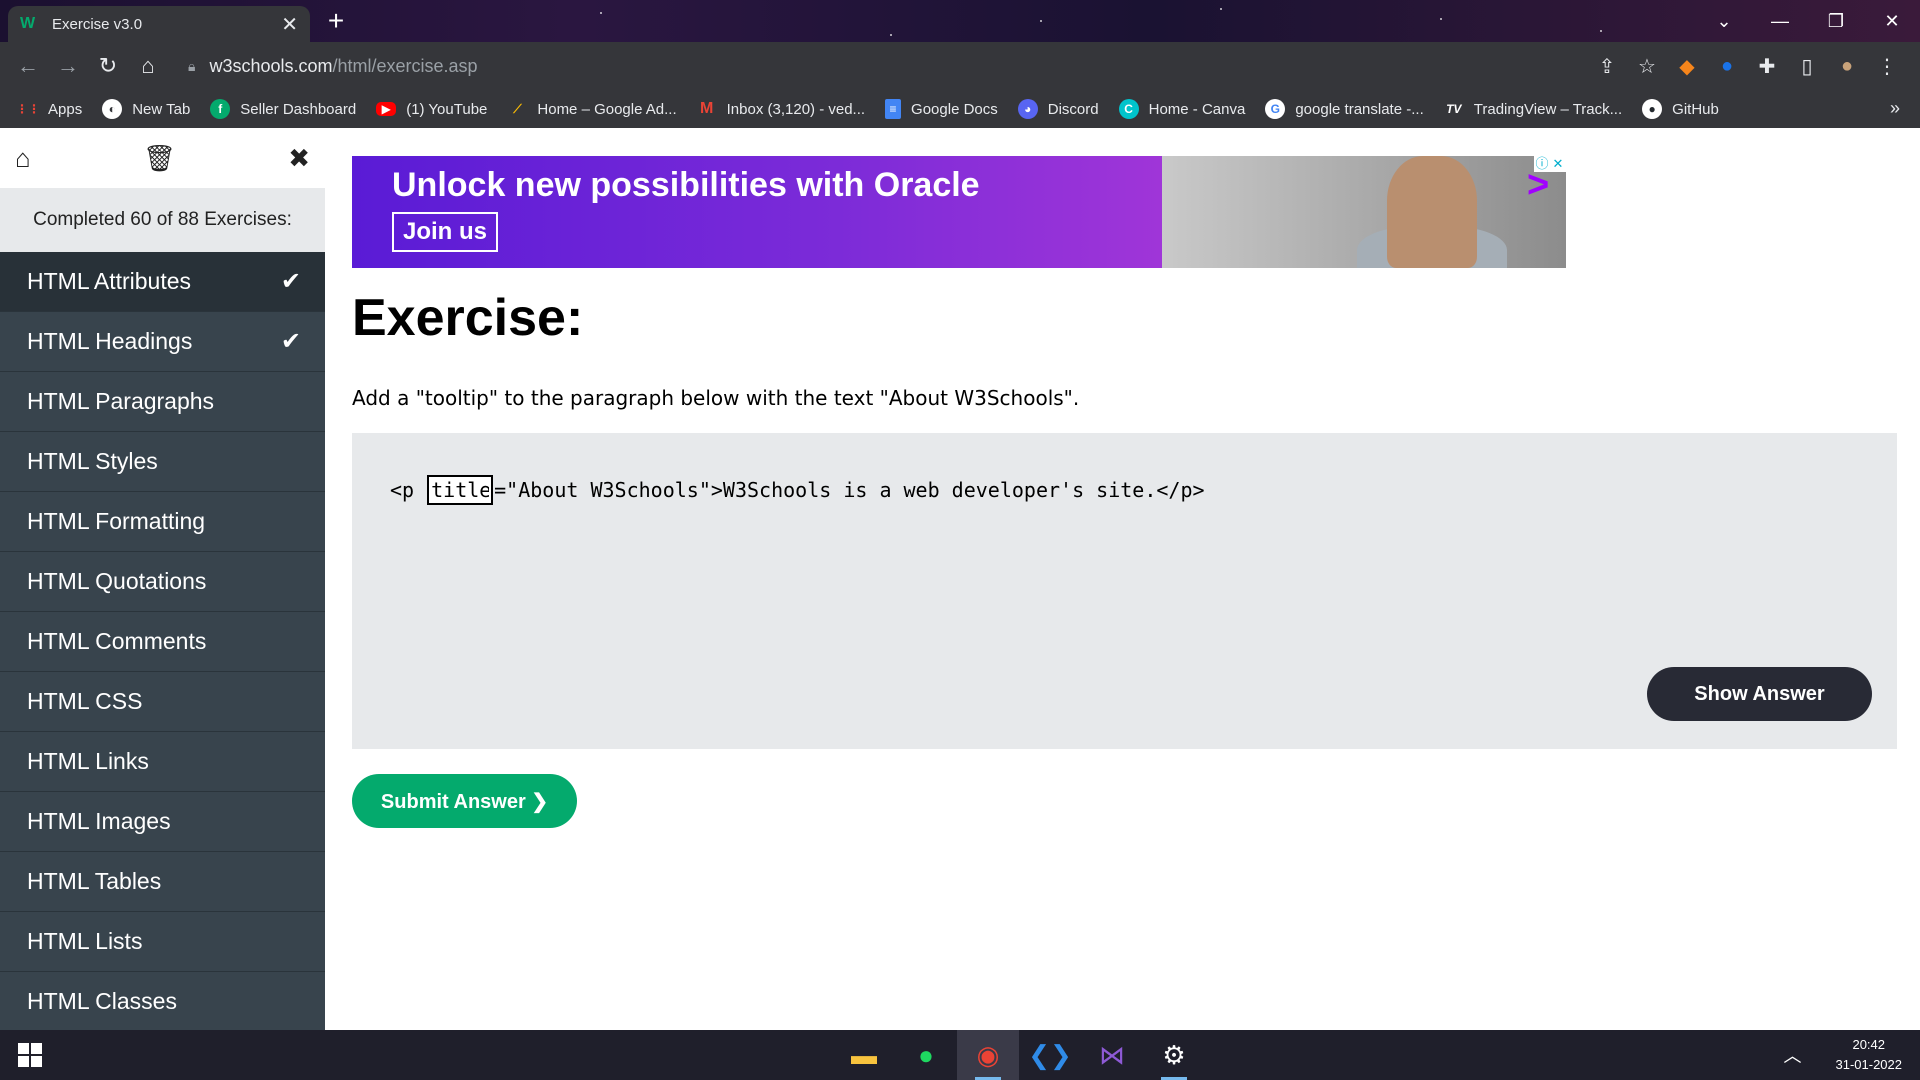 This screenshot has height=1080, width=1920. I want to click on browser-tab-active: W Exercise v3.0 ✕, so click(159, 24).